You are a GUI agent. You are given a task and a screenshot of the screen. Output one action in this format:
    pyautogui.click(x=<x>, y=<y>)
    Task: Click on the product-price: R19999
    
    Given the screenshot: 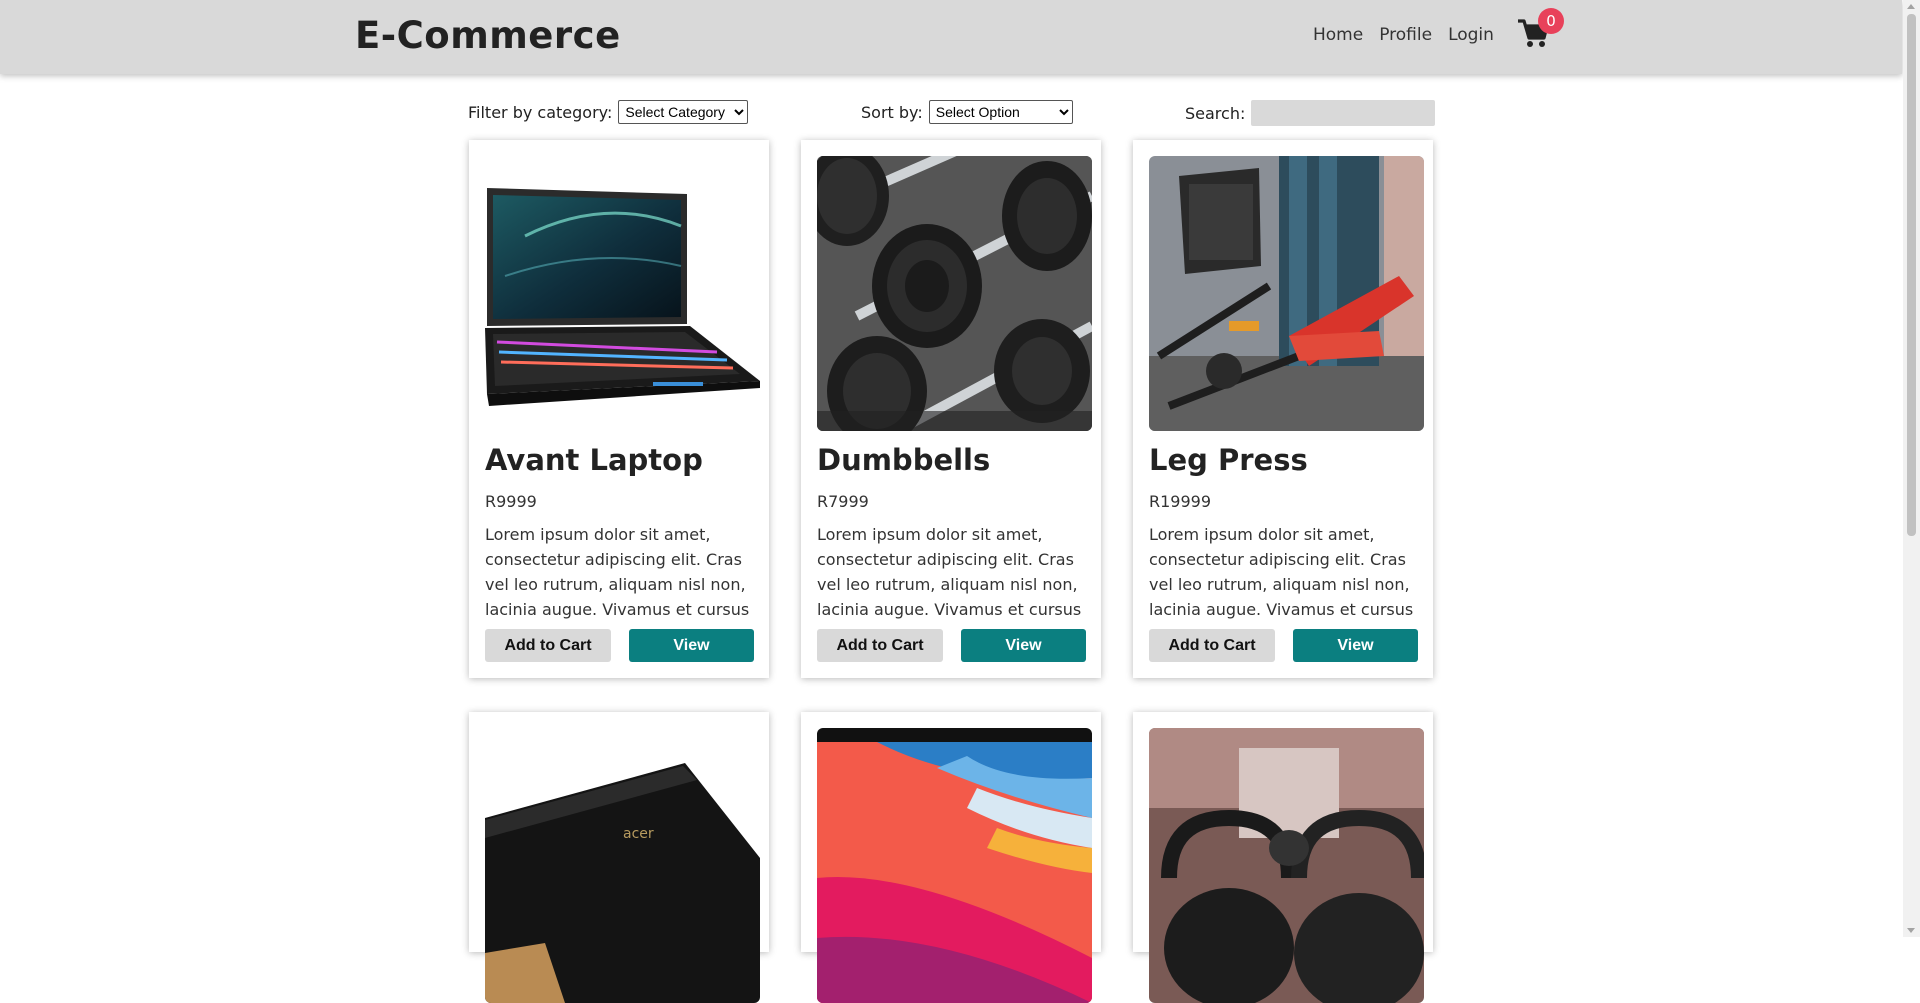 What is the action you would take?
    pyautogui.click(x=1180, y=501)
    